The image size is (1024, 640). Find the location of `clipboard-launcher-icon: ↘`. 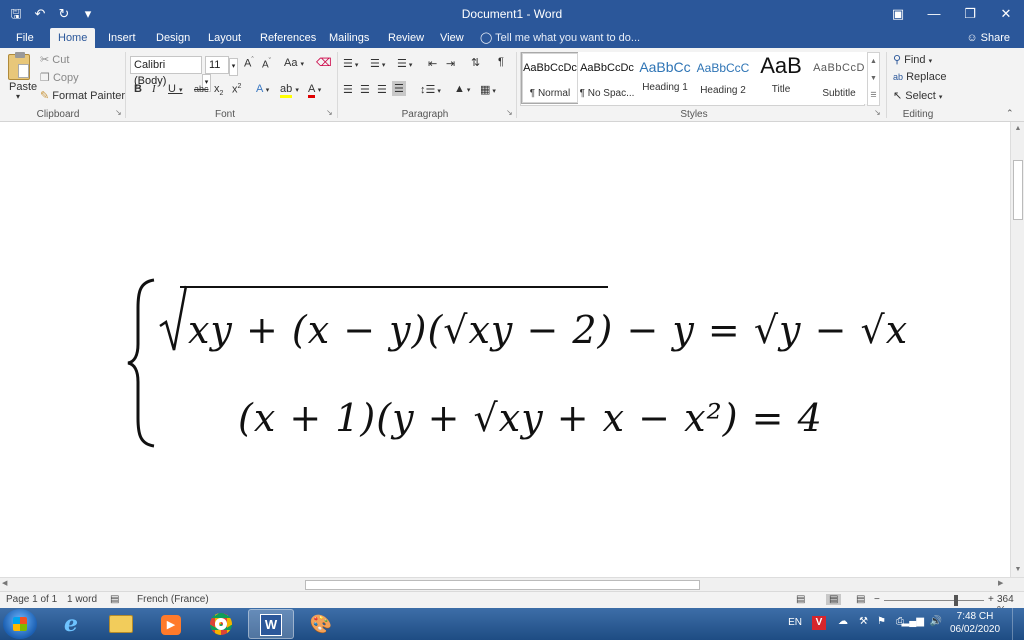

clipboard-launcher-icon: ↘ is located at coordinates (118, 112).